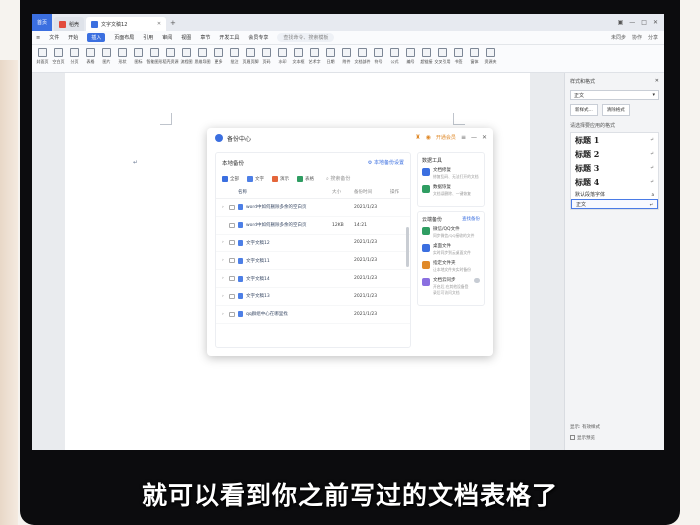 Image resolution: width=700 pixels, height=525 pixels. I want to click on toolbar-tool: 书签, so click(458, 56).